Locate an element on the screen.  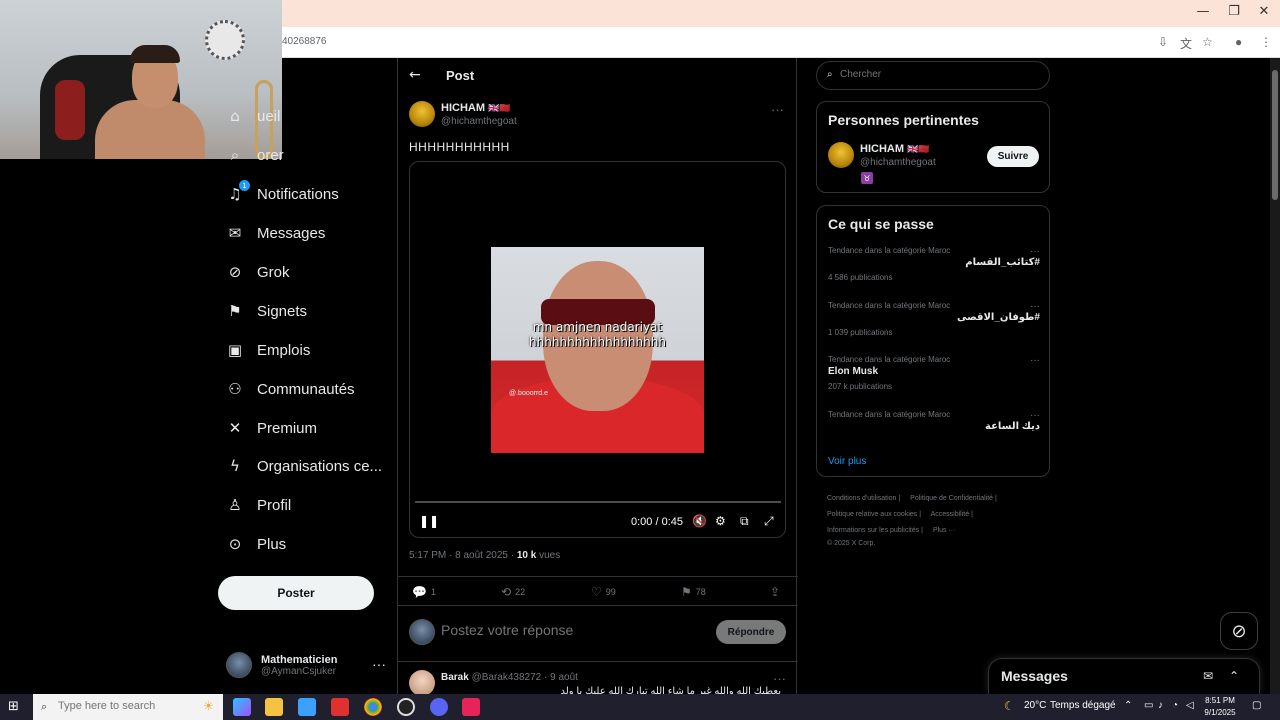
store-app-icon is located at coordinates (307, 707).